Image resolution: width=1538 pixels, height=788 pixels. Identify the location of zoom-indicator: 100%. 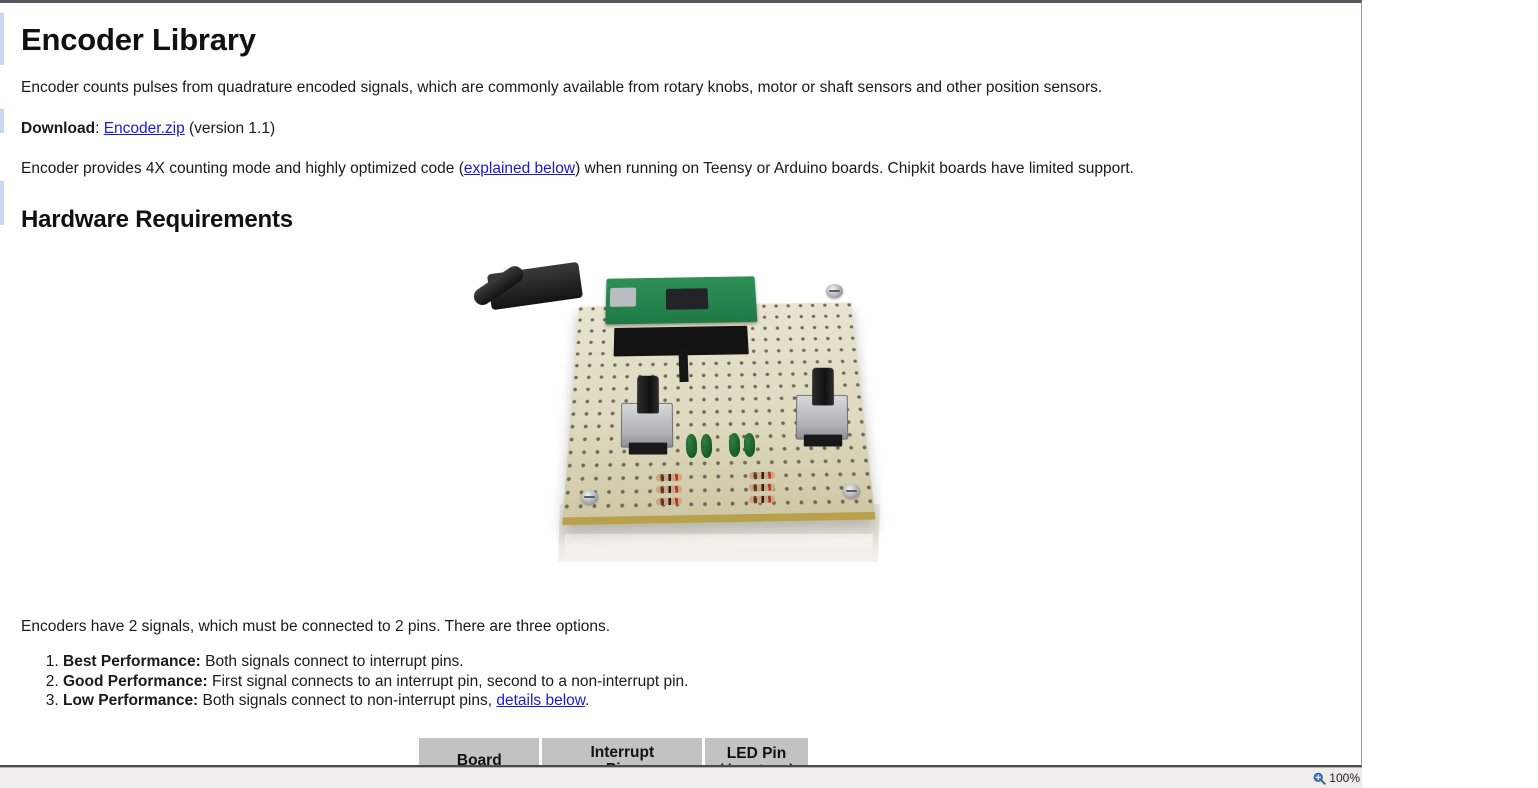
(1336, 778).